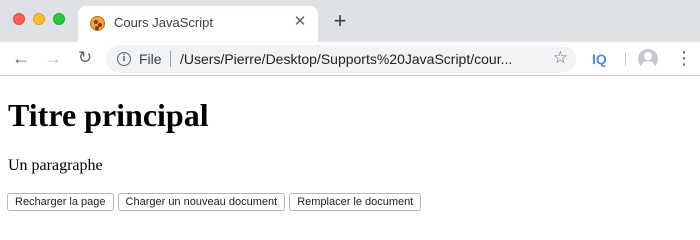 The image size is (700, 240). What do you see at coordinates (55, 165) in the screenshot?
I see `page-paragraph: Un paragraphe` at bounding box center [55, 165].